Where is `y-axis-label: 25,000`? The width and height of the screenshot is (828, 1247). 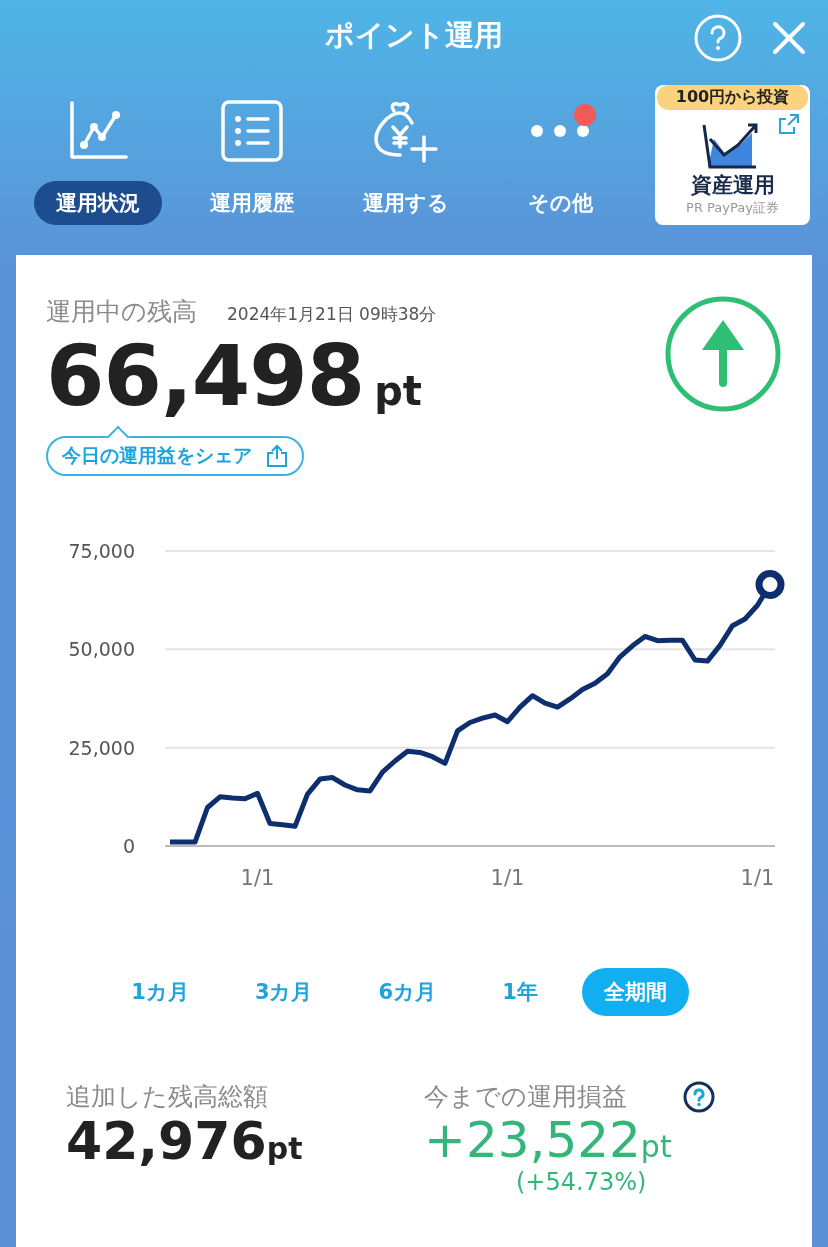 y-axis-label: 25,000 is located at coordinates (101, 747).